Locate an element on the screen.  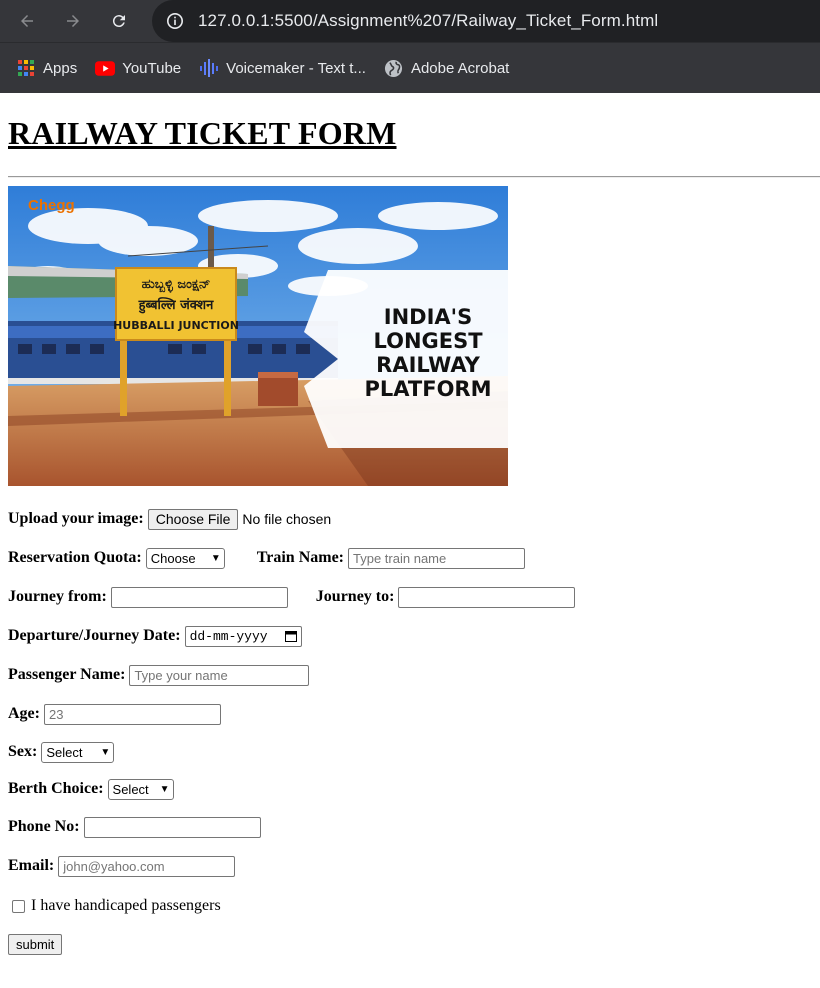
bookmark-label: Adobe Acrobat is located at coordinates (460, 68).